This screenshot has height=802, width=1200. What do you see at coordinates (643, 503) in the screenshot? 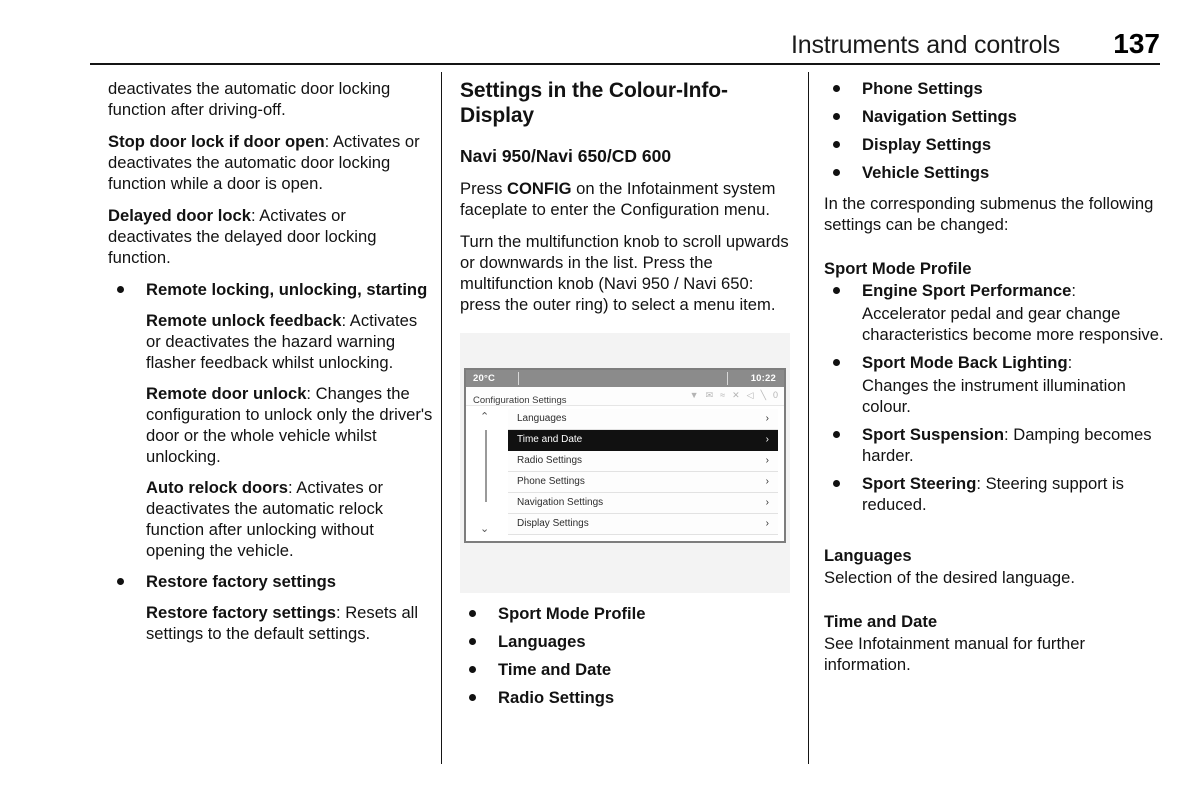
I see `menu-item-navigation-settings: Navigation Settings ›` at bounding box center [643, 503].